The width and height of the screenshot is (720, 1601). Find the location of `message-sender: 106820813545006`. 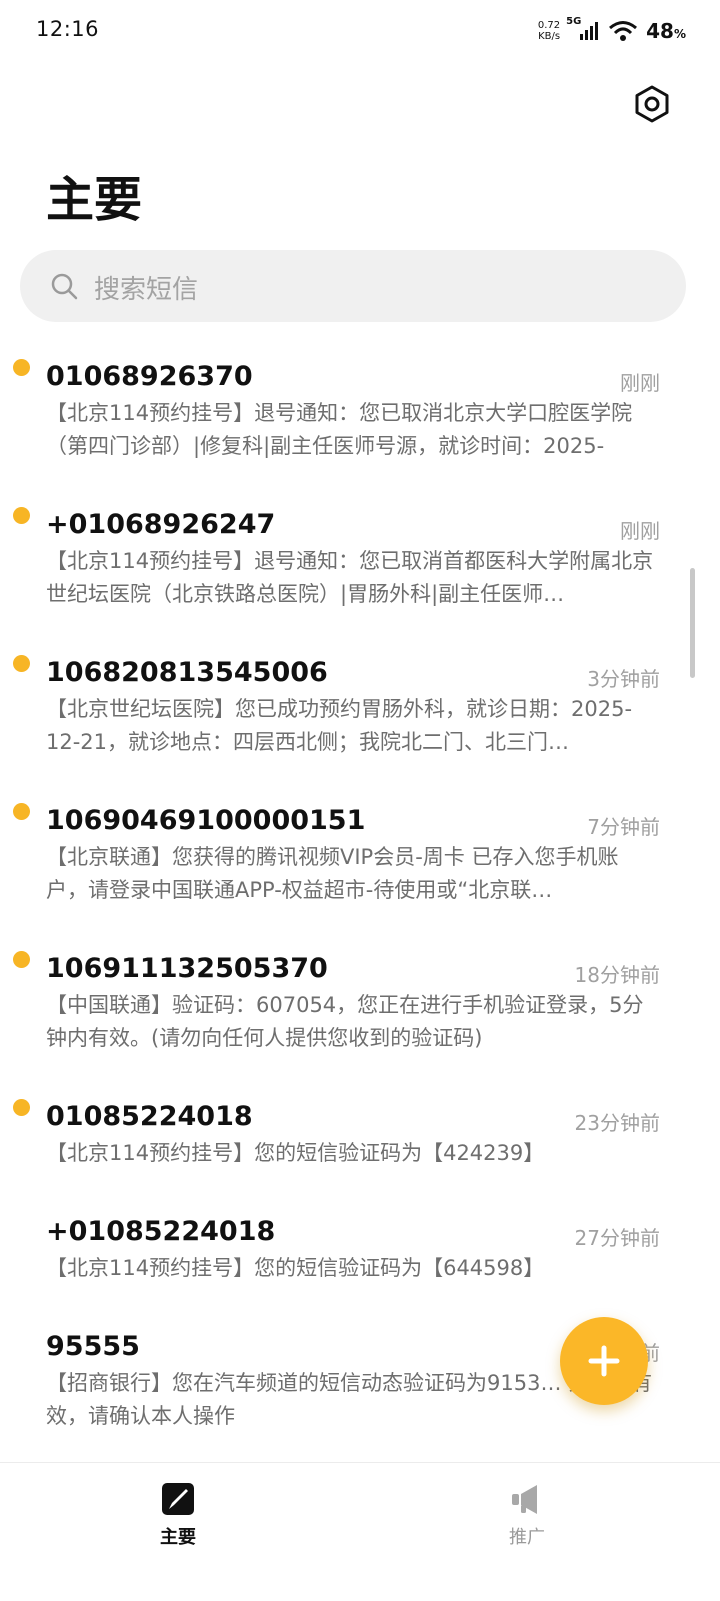

message-sender: 106820813545006 is located at coordinates (187, 672).